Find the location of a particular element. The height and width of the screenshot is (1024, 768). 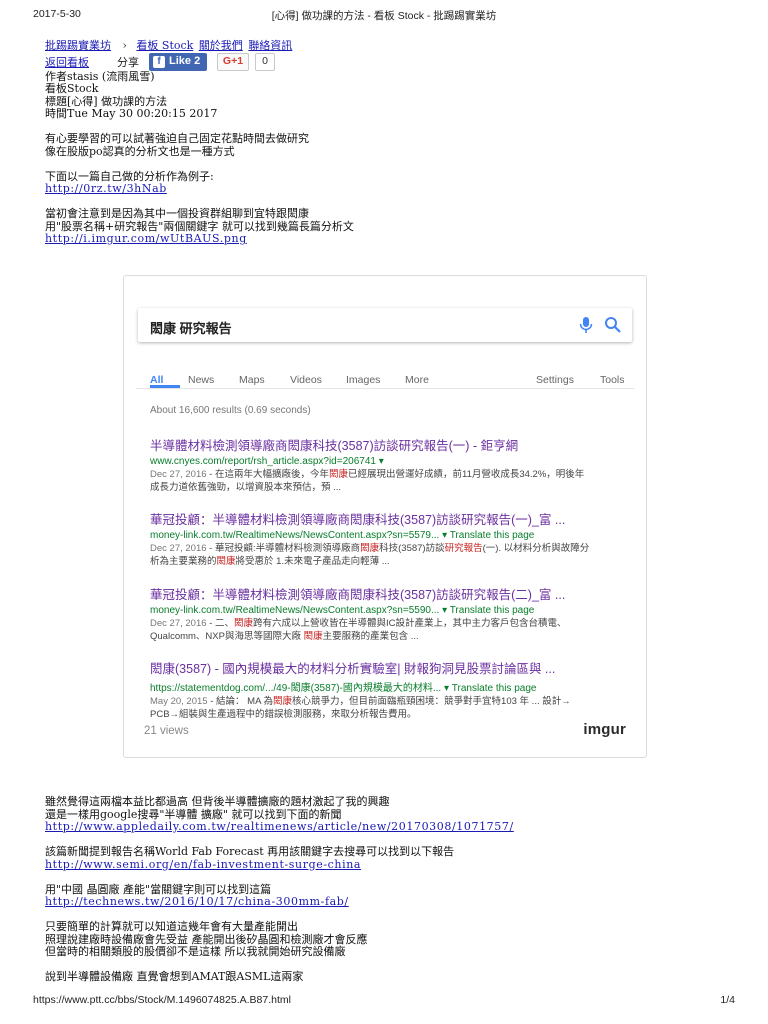

google-plus-count: 0 is located at coordinates (265, 61).